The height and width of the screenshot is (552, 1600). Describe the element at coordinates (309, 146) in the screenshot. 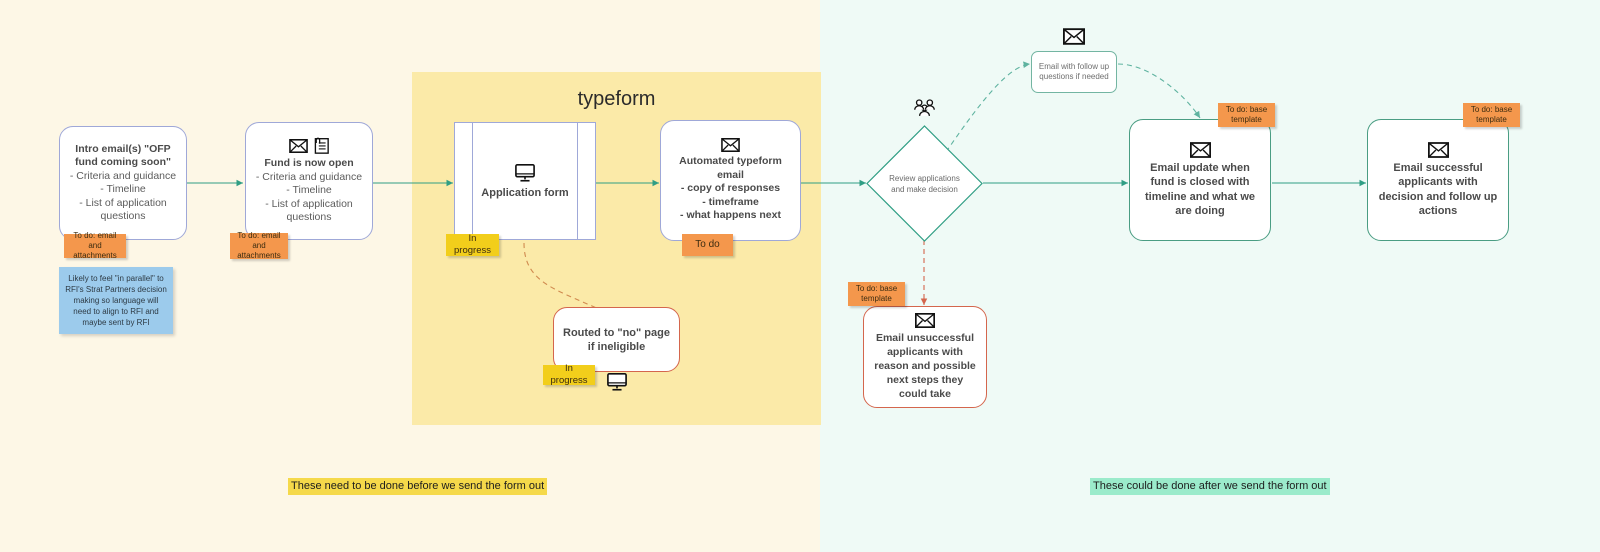

I see `node-fund-open-icons` at that location.